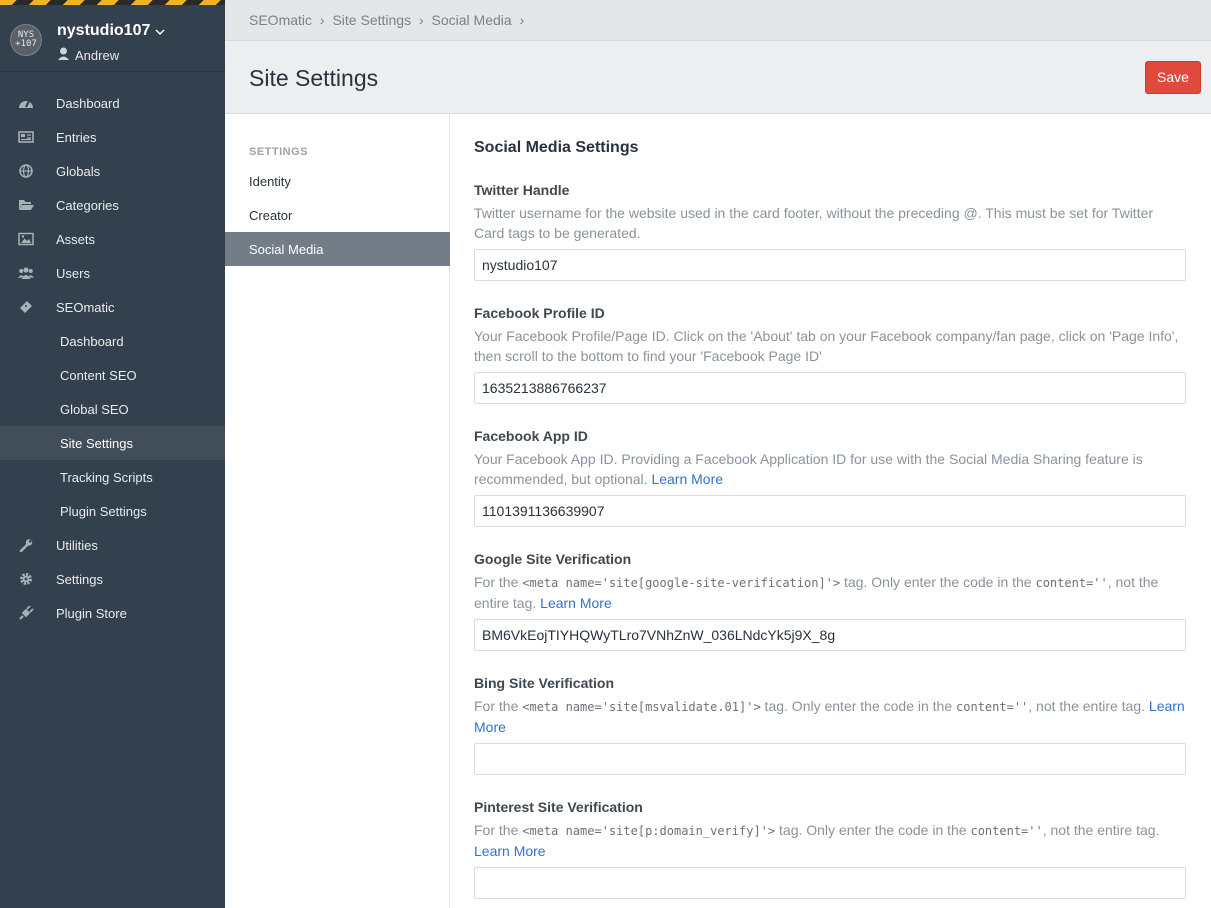 Image resolution: width=1211 pixels, height=908 pixels. What do you see at coordinates (280, 20) in the screenshot?
I see `breadcrumb-seomatic: SEOmatic` at bounding box center [280, 20].